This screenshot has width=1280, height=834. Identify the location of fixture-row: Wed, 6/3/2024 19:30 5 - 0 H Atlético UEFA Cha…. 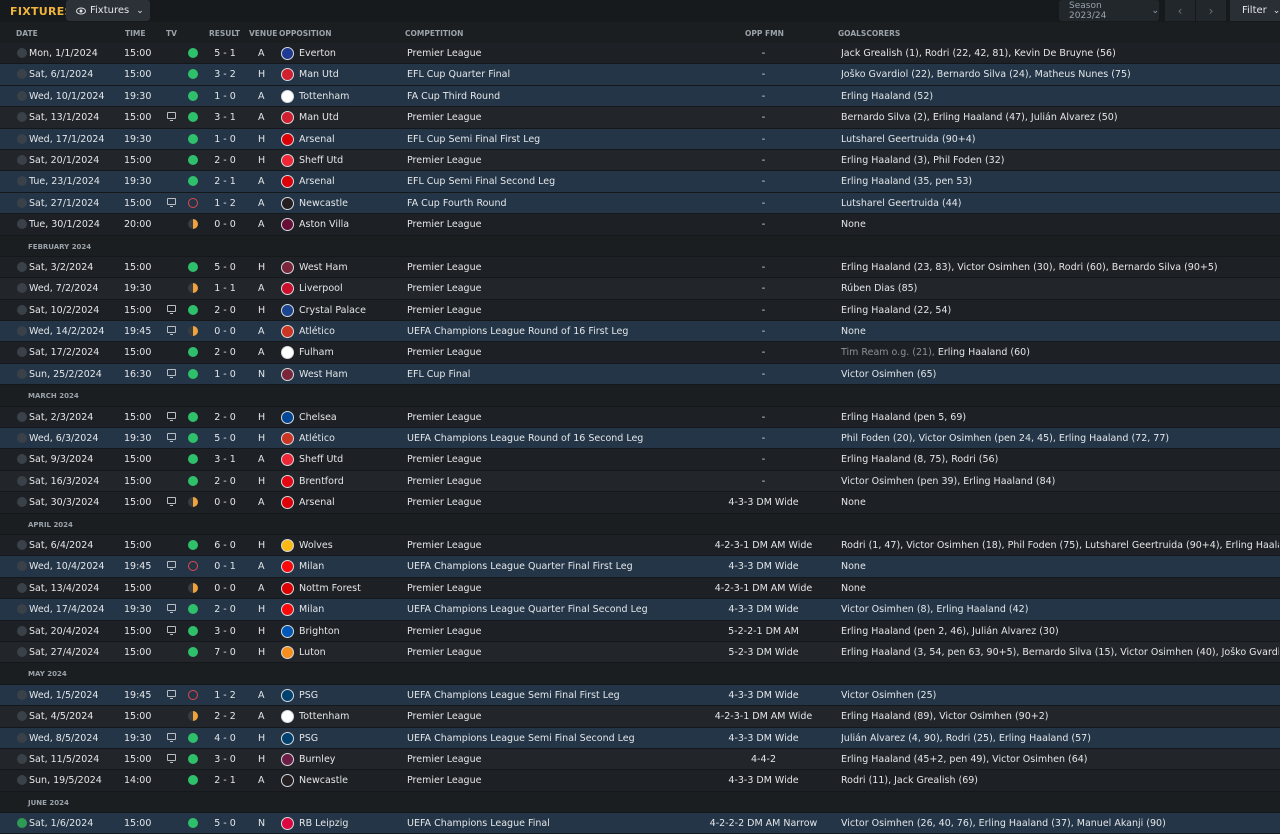
(640, 439).